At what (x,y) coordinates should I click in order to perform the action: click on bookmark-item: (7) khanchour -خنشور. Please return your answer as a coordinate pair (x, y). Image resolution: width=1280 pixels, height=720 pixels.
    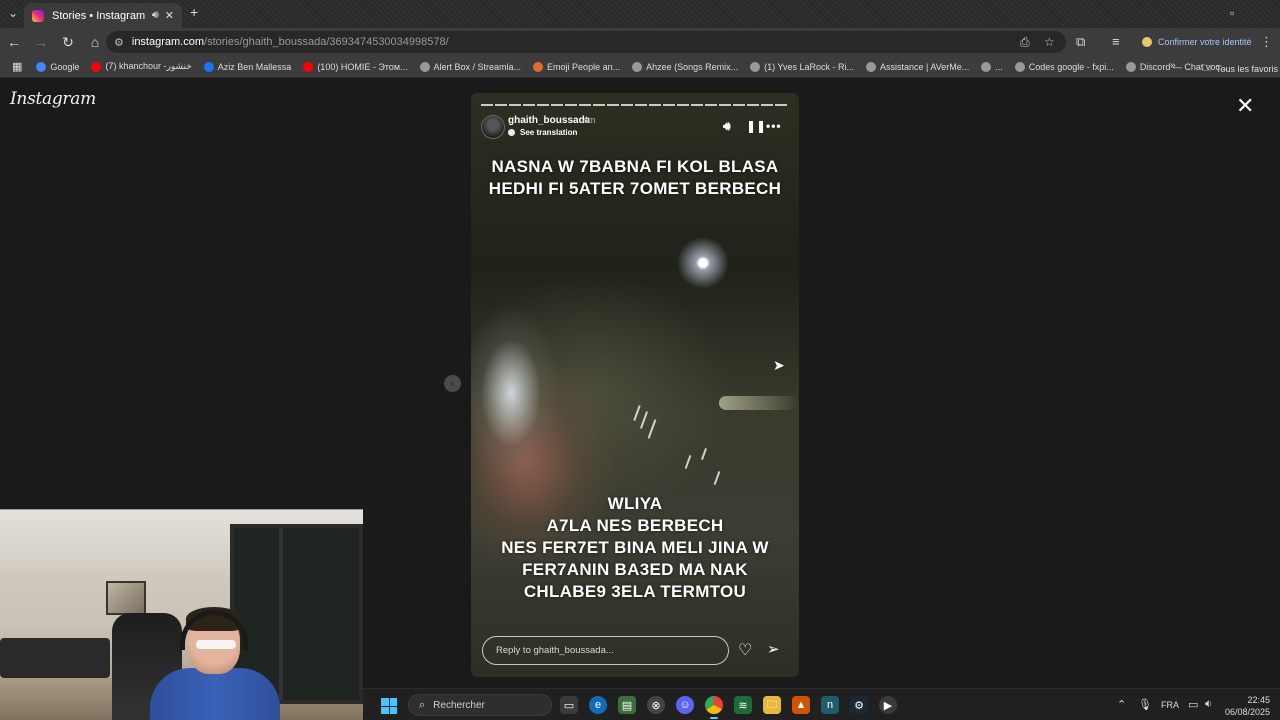
    Looking at the image, I should click on (141, 66).